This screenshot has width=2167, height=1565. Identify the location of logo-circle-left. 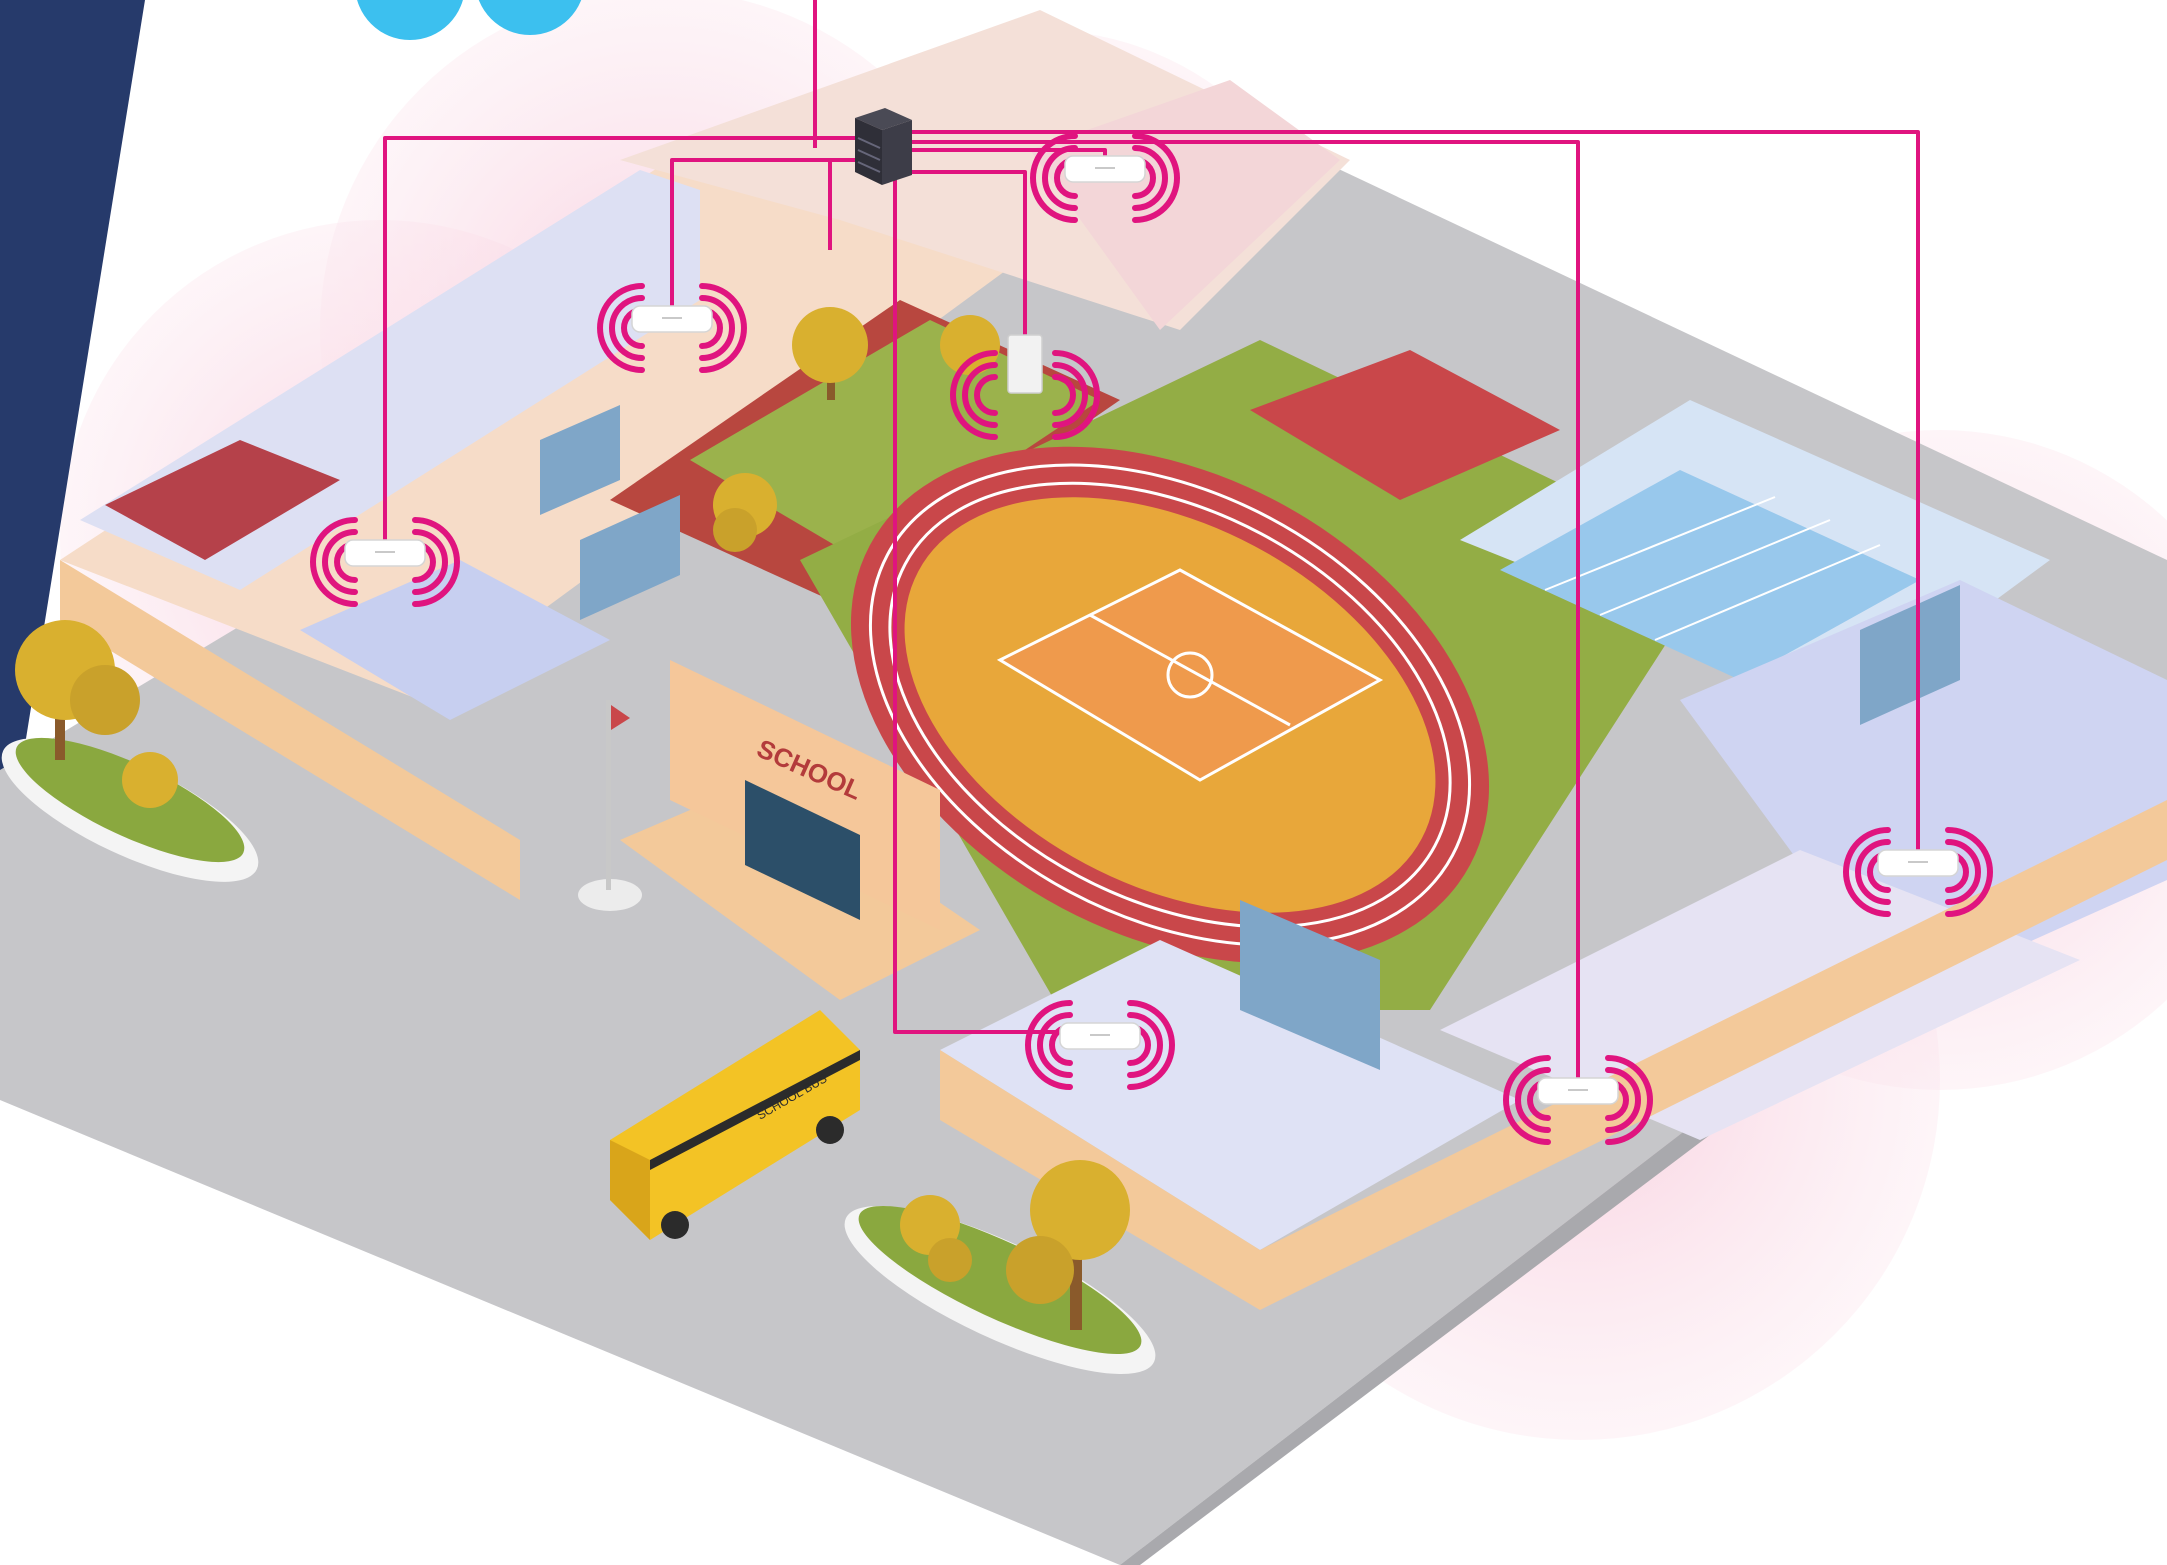
(410, 20).